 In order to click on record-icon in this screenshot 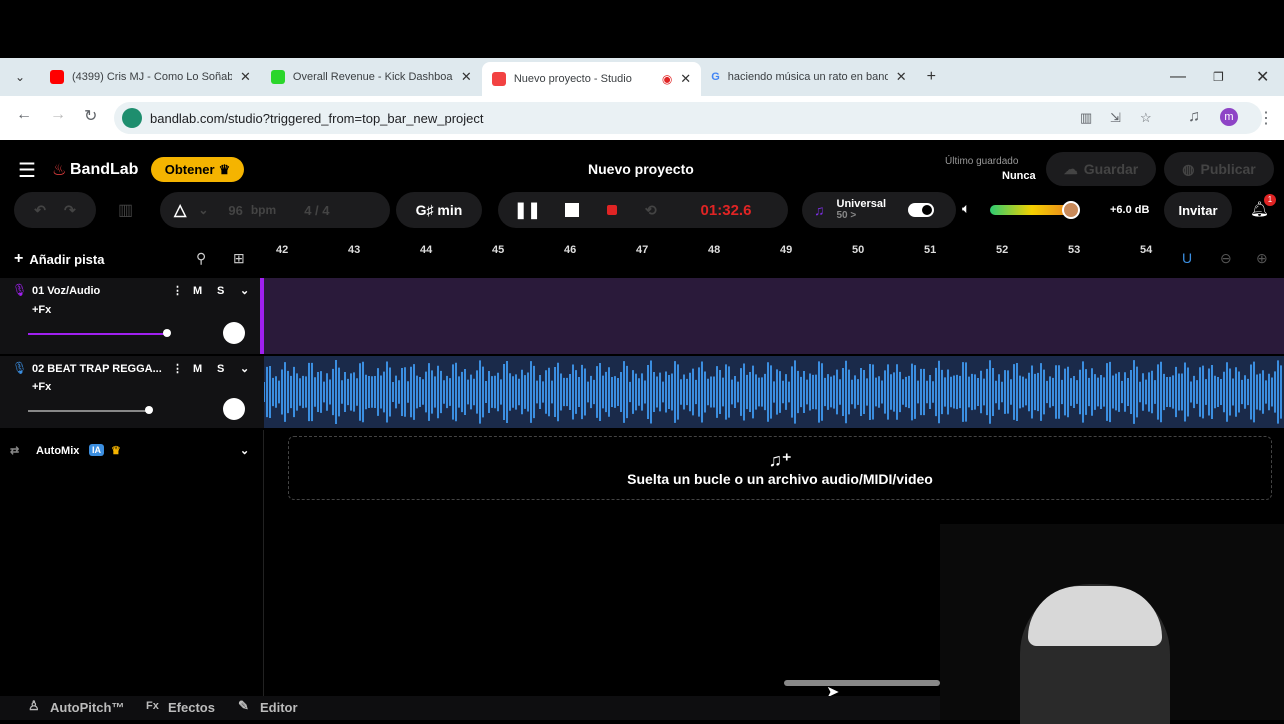, I will do `click(611, 210)`.